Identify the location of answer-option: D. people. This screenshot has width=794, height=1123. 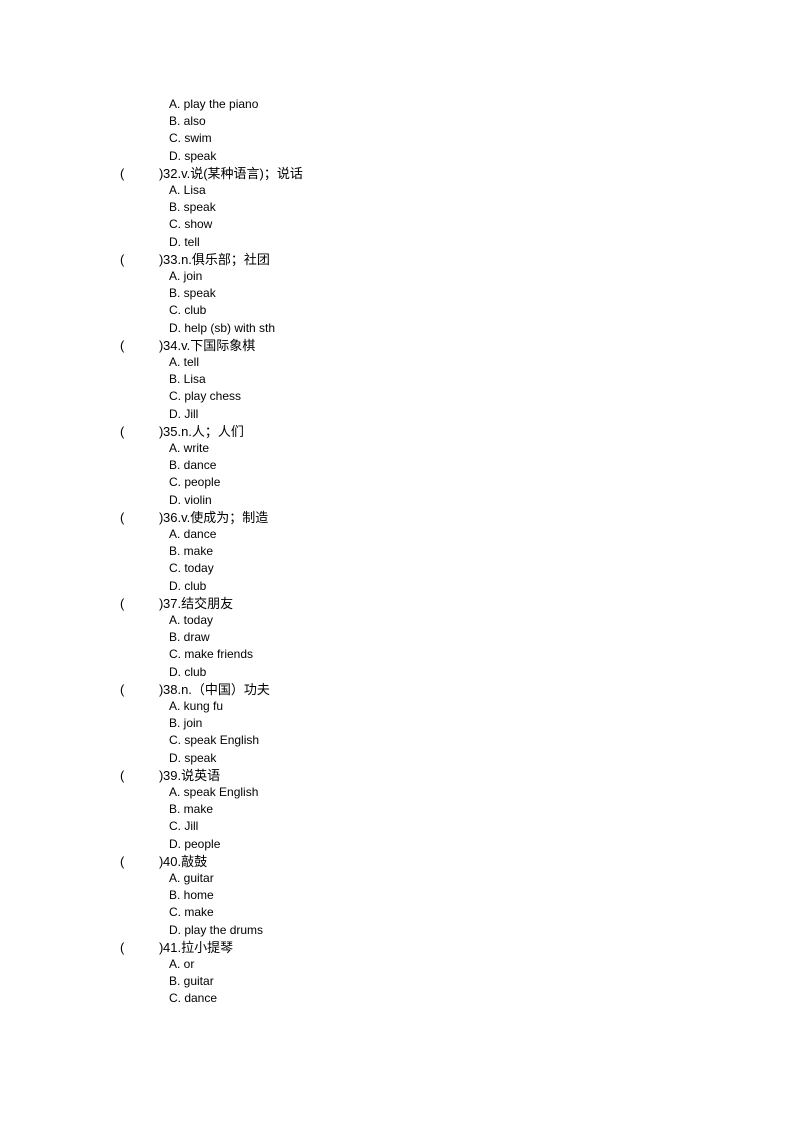
(195, 843).